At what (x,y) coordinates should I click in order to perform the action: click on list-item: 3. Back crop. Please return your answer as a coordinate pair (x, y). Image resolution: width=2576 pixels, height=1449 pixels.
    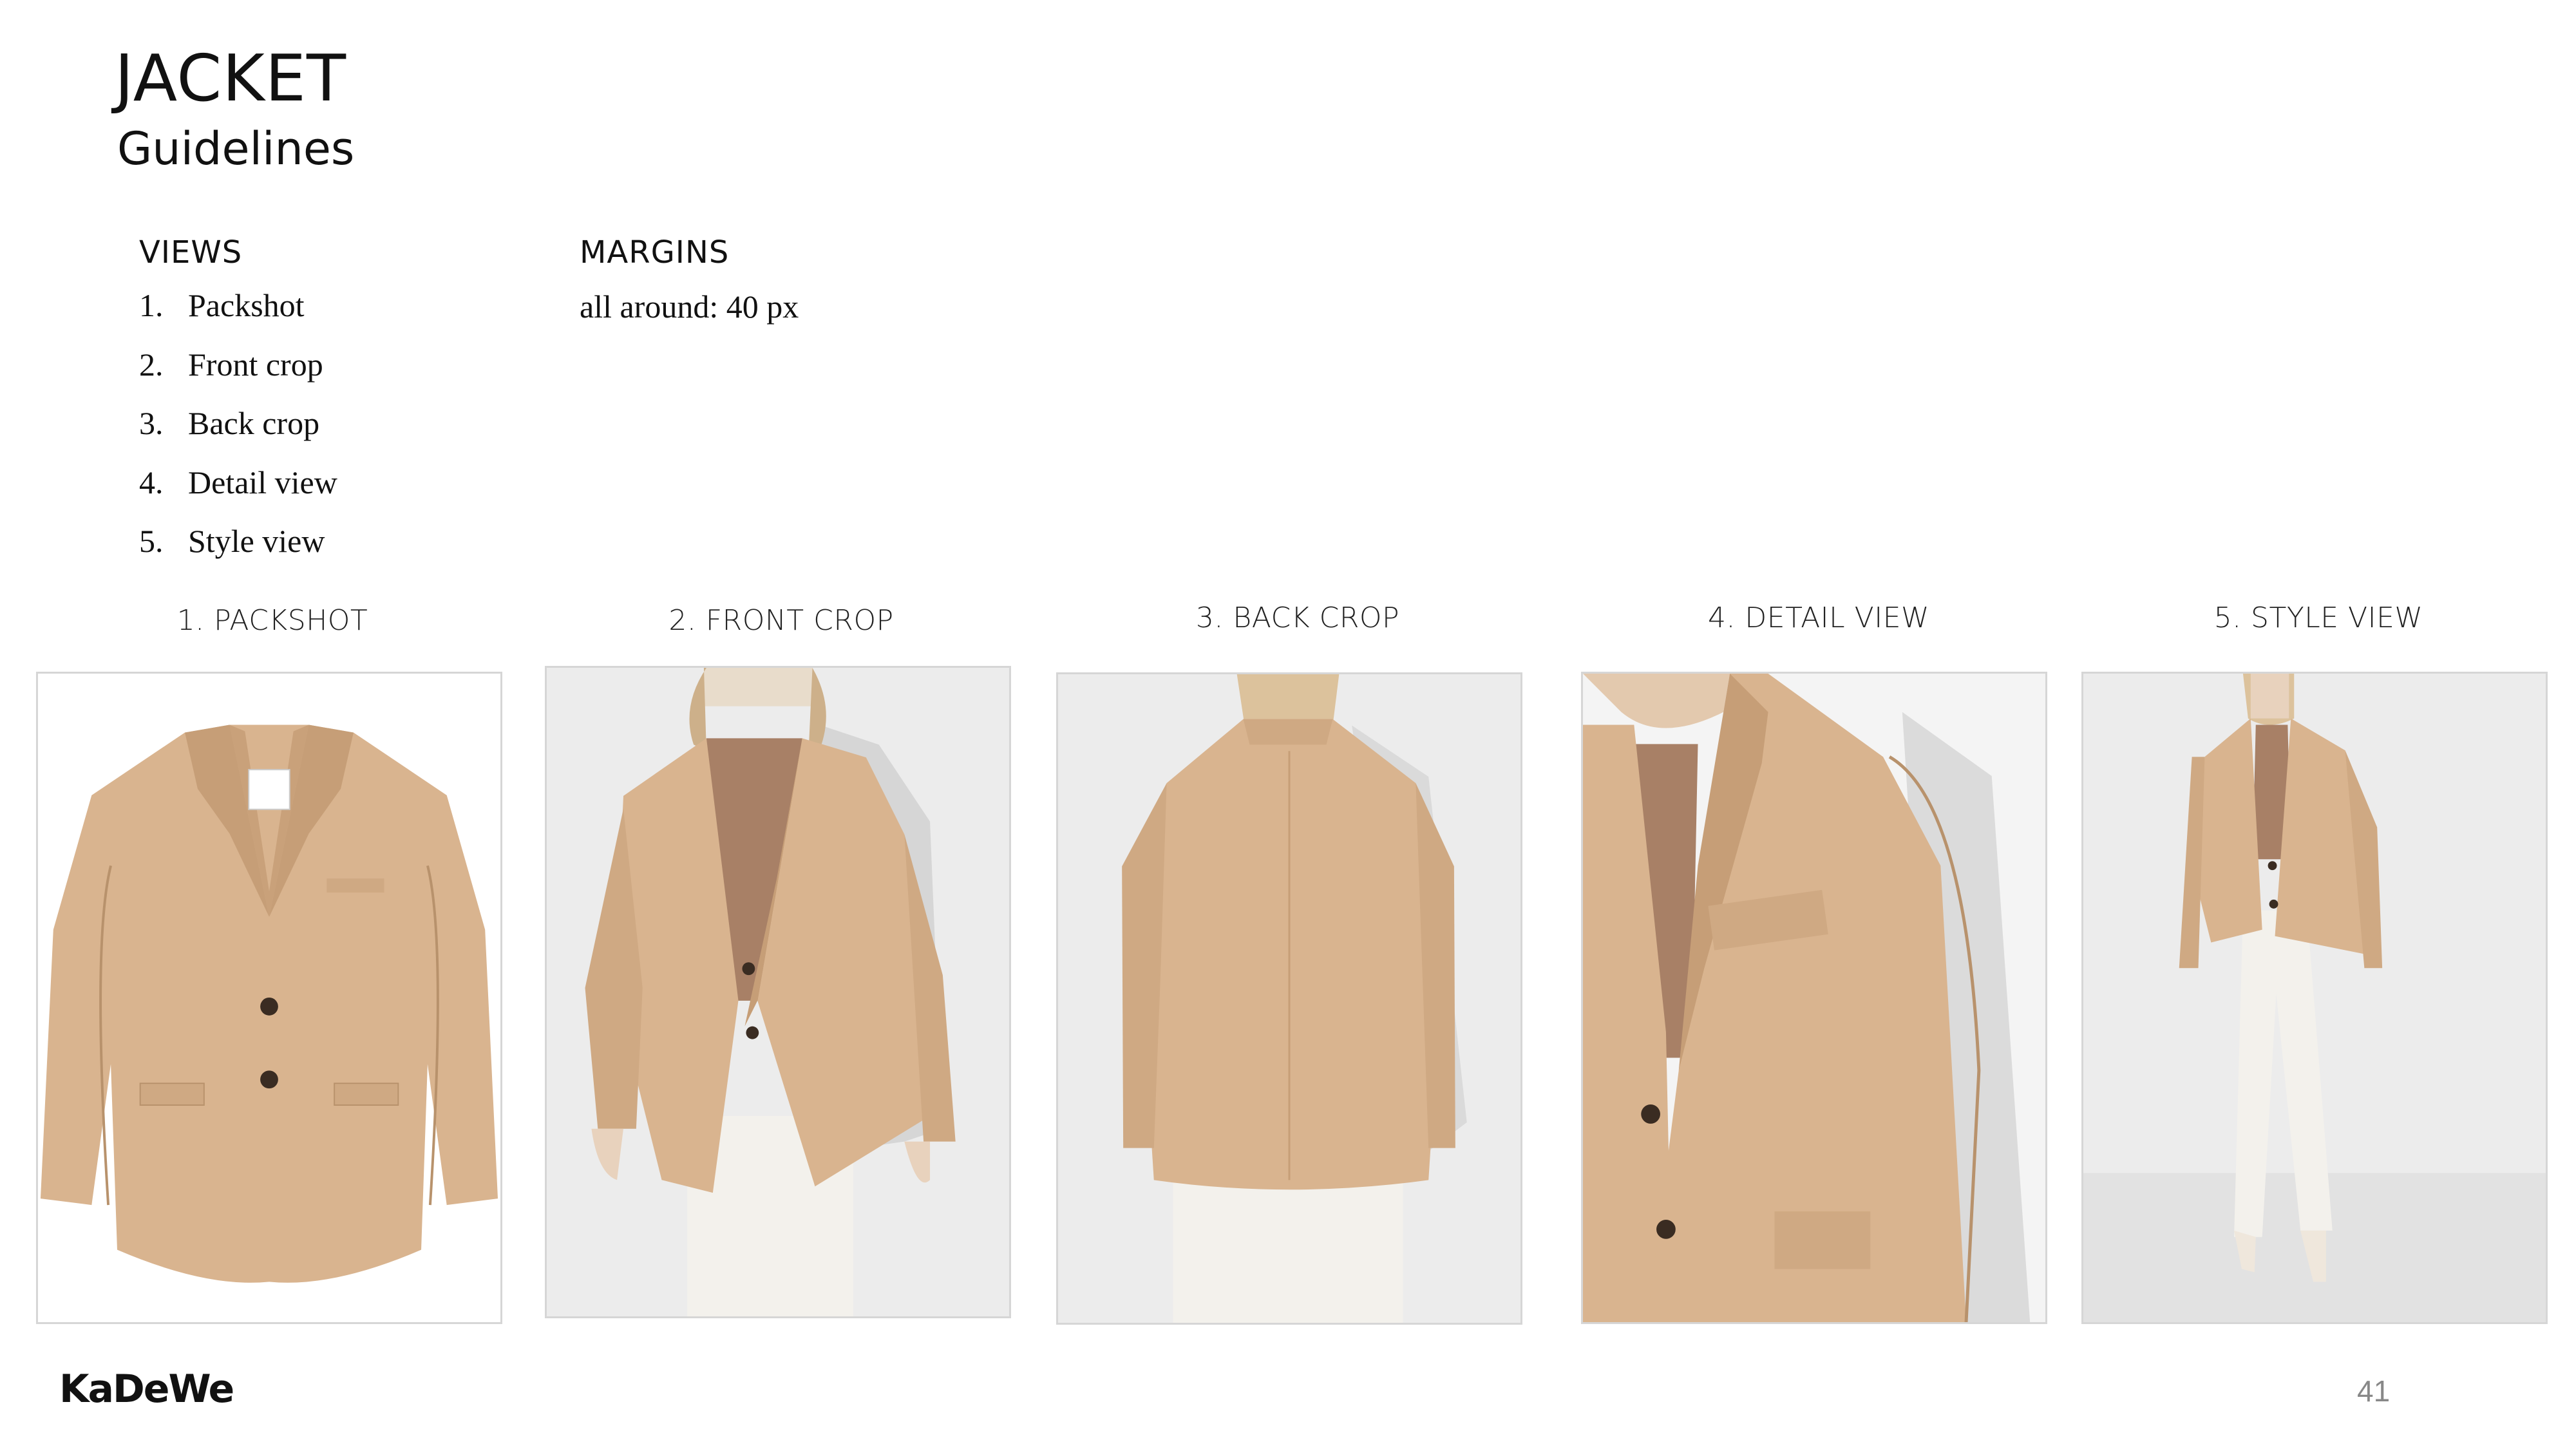
    Looking at the image, I should click on (230, 423).